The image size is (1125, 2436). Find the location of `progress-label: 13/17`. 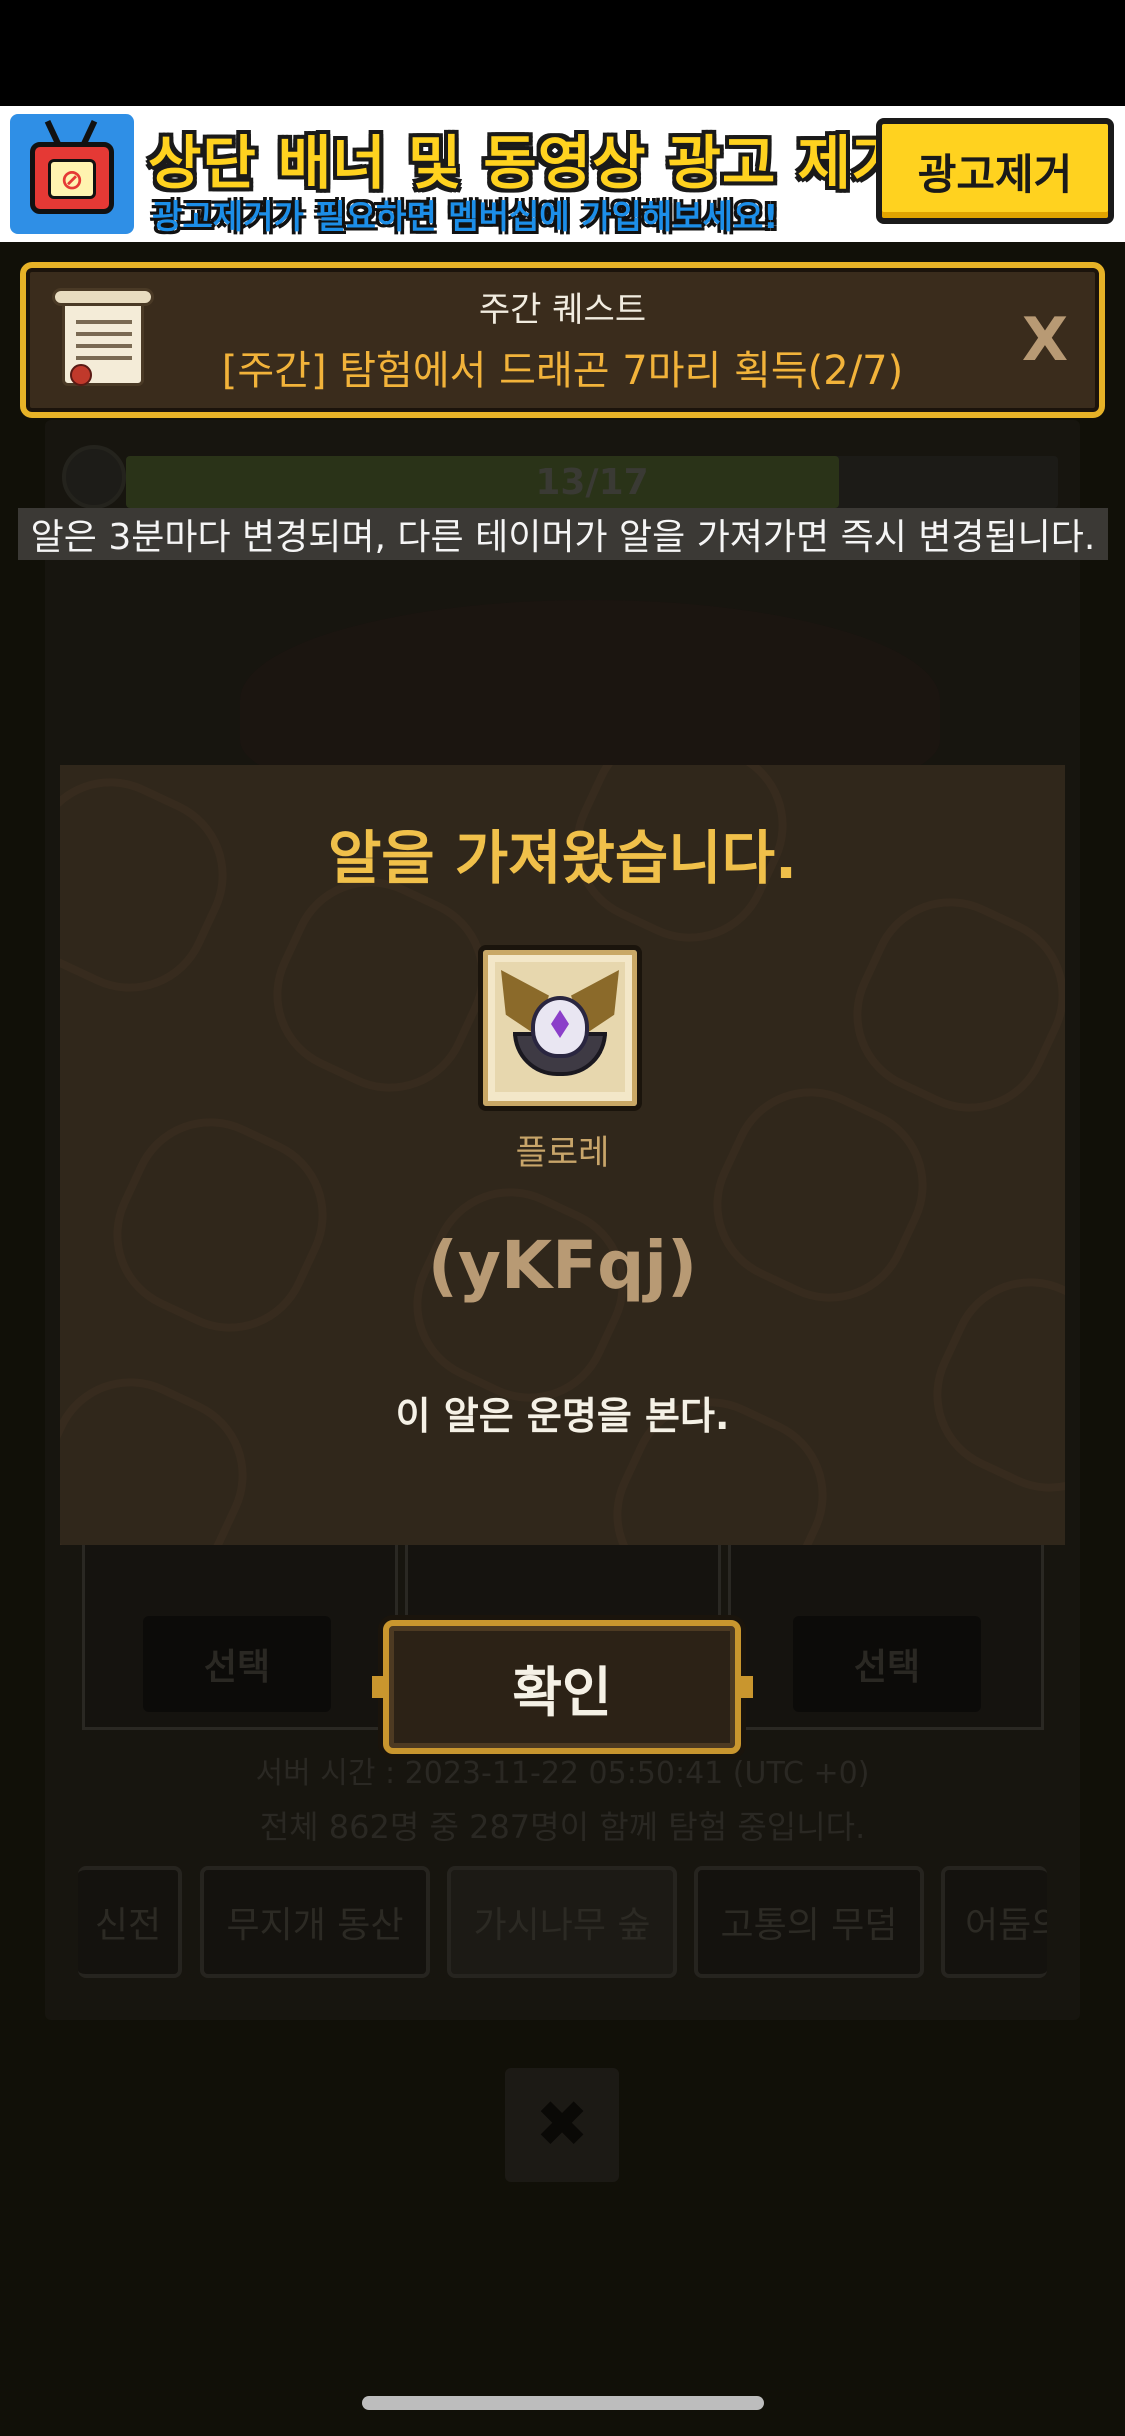

progress-label: 13/17 is located at coordinates (592, 482).